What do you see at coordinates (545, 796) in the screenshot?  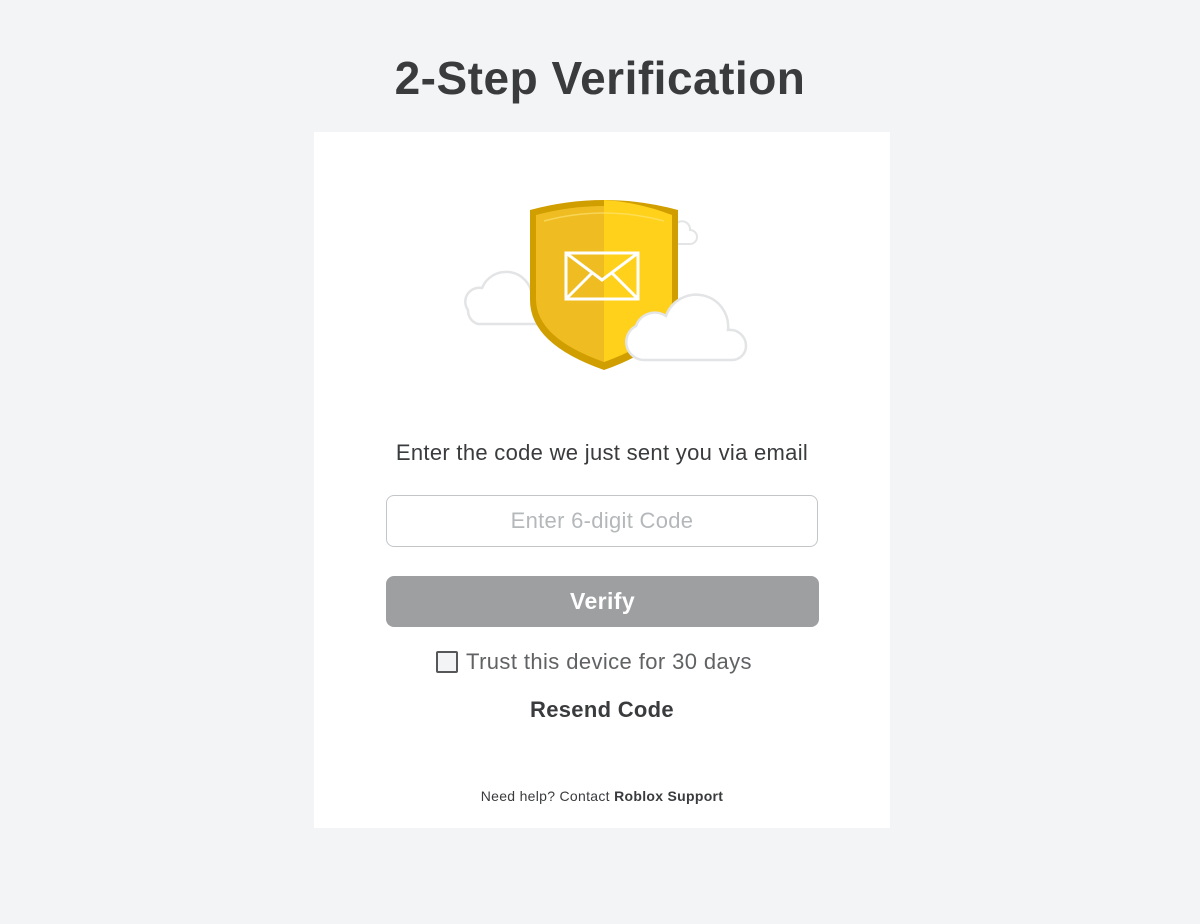 I see `help-prefix: Need help? Contact` at bounding box center [545, 796].